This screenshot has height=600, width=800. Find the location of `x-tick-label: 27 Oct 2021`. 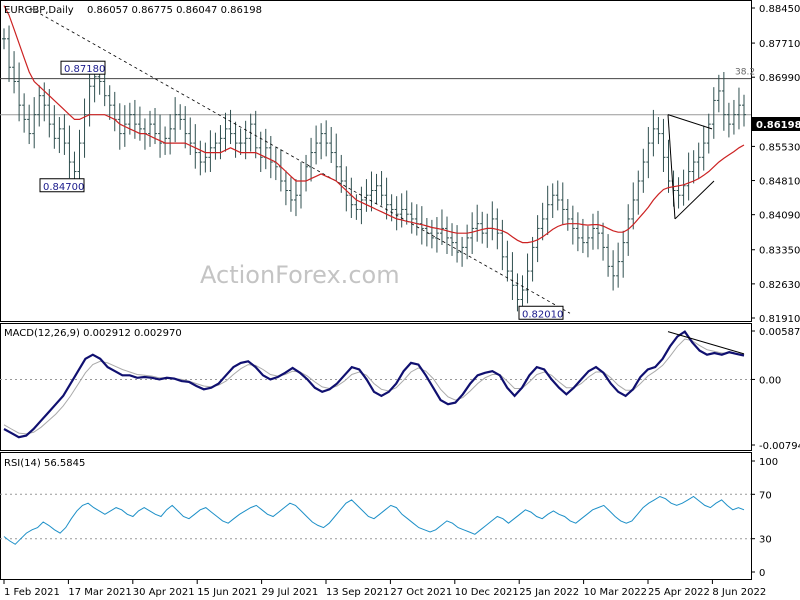

x-tick-label: 27 Oct 2021 is located at coordinates (421, 592).